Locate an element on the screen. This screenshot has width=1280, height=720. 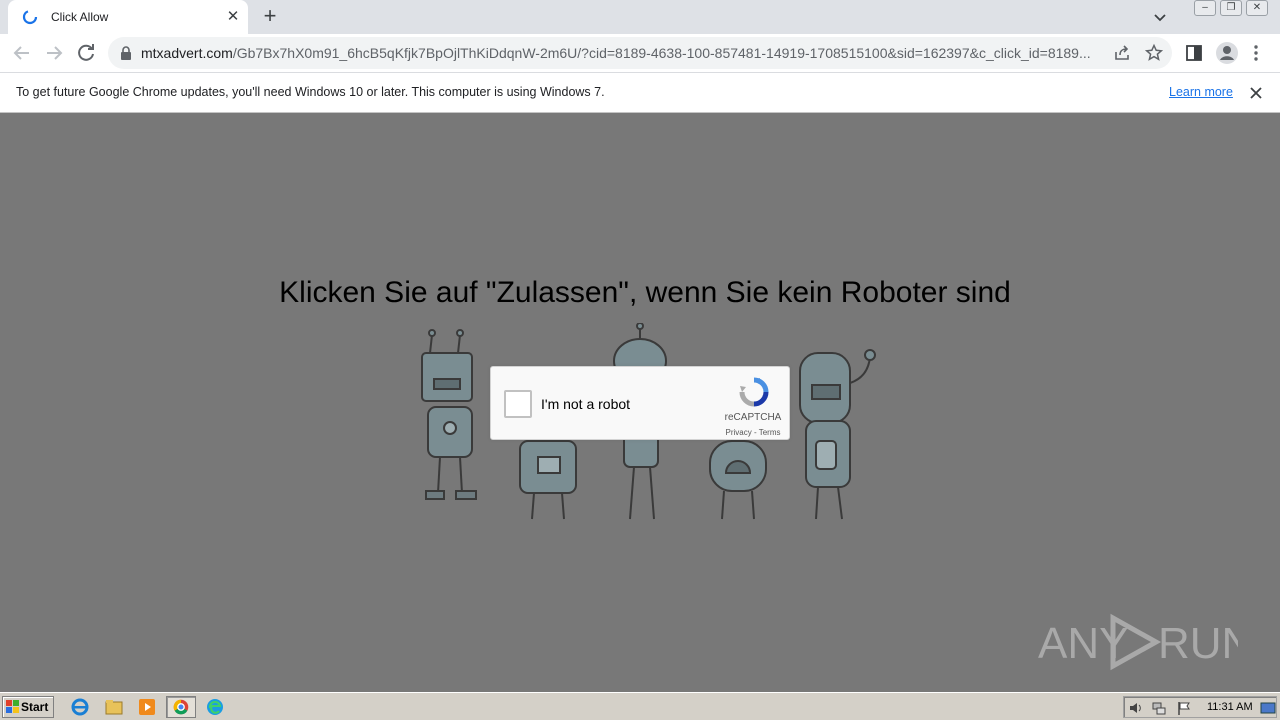
tab-search-chevron-icon is located at coordinates (1160, 18).